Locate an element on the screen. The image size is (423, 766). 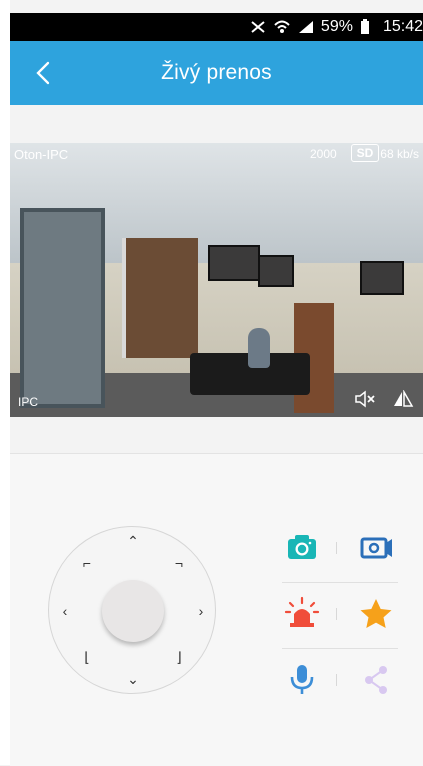
alarm-icon is located at coordinates (302, 611).